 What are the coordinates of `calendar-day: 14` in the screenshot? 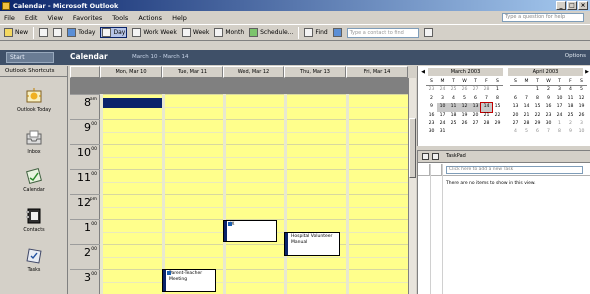 It's located at (486, 107).